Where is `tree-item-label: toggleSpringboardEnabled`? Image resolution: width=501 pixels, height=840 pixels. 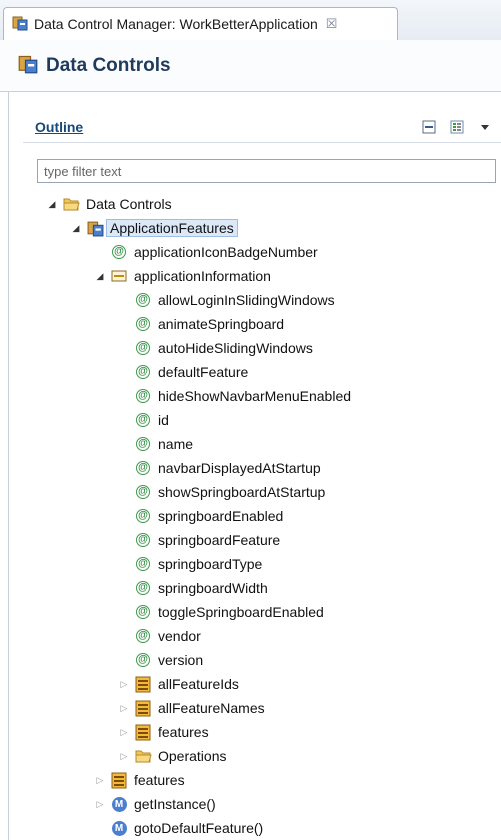
tree-item-label: toggleSpringboardEnabled is located at coordinates (241, 612).